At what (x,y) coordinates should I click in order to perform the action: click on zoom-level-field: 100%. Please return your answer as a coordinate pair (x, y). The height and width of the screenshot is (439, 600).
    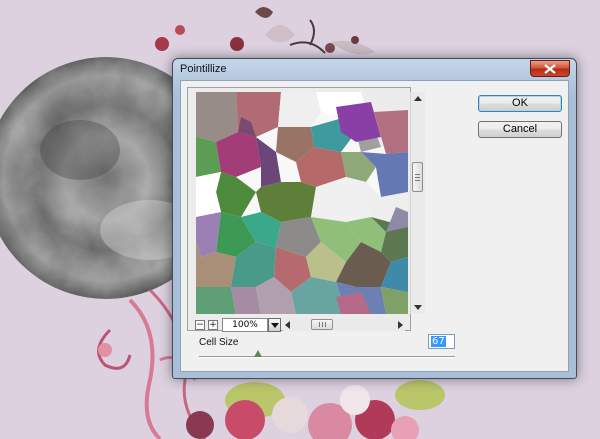
    Looking at the image, I should click on (245, 325).